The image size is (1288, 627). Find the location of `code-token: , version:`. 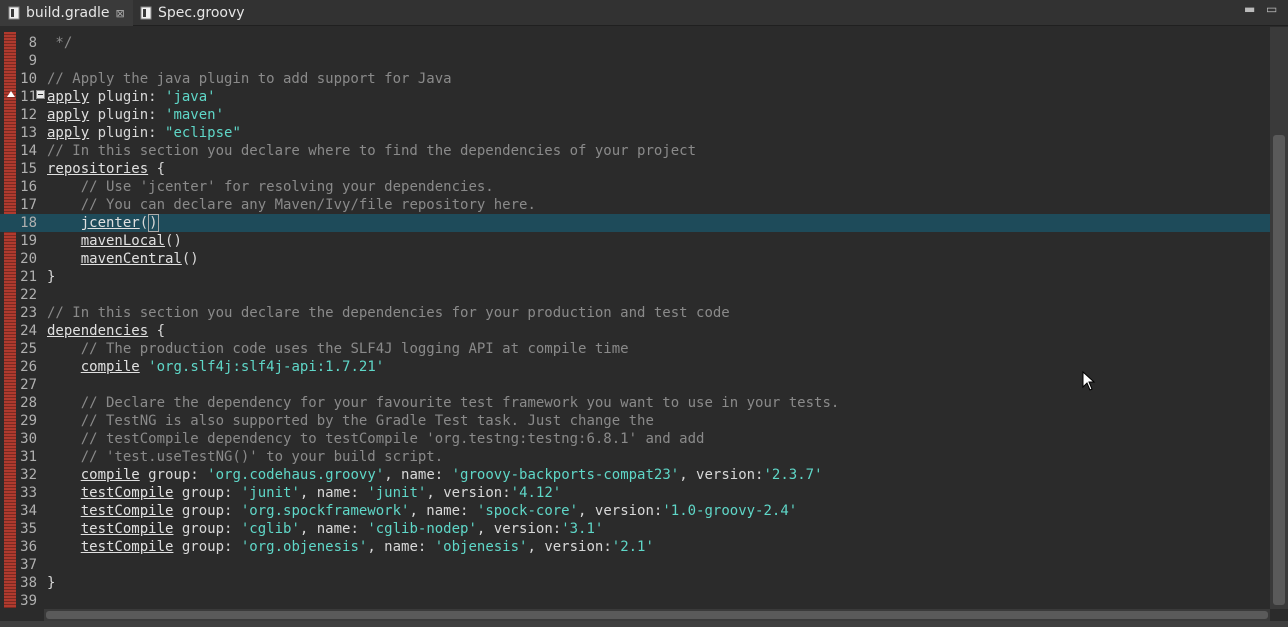

code-token: , version: is located at coordinates (519, 529).